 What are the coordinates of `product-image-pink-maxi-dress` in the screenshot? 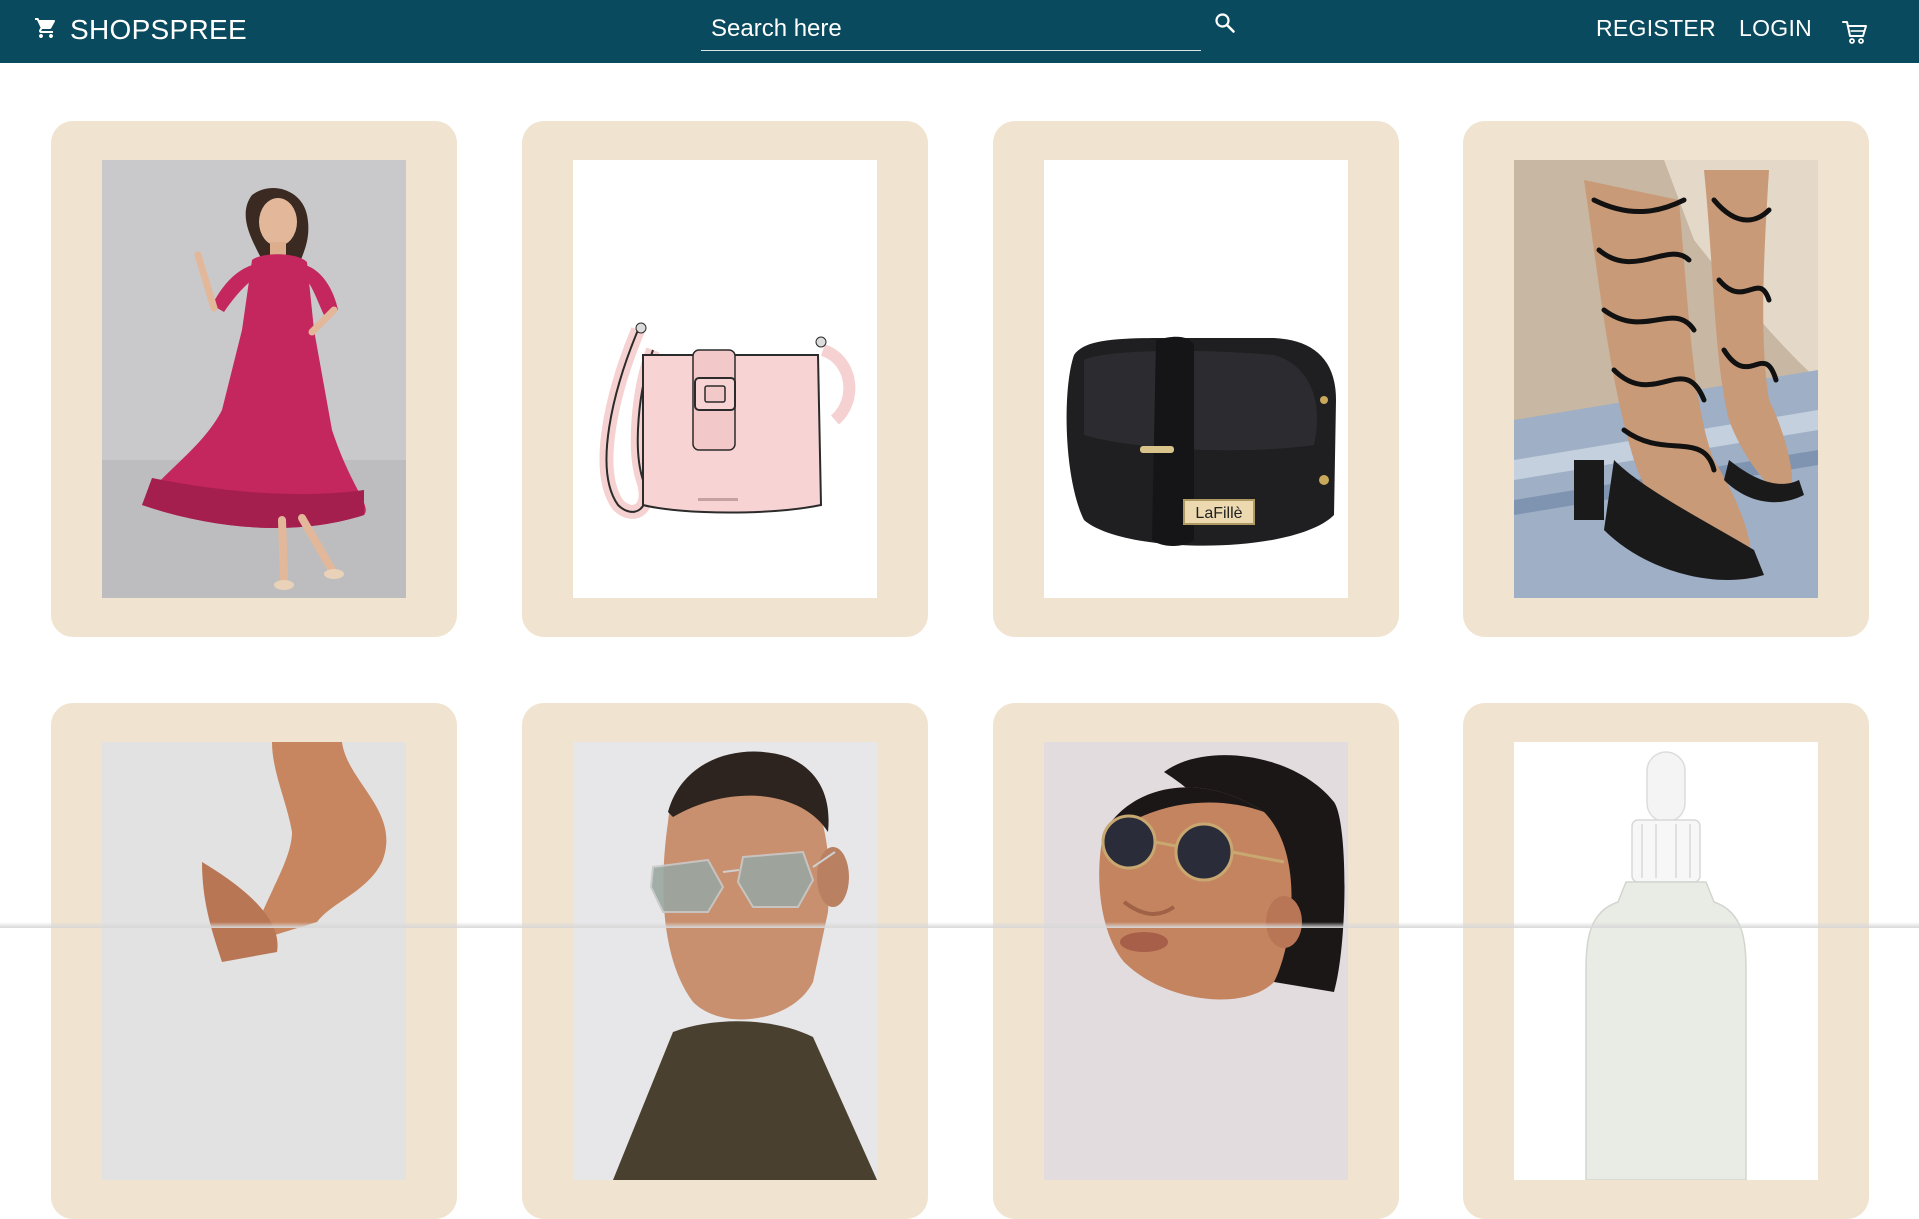 It's located at (254, 379).